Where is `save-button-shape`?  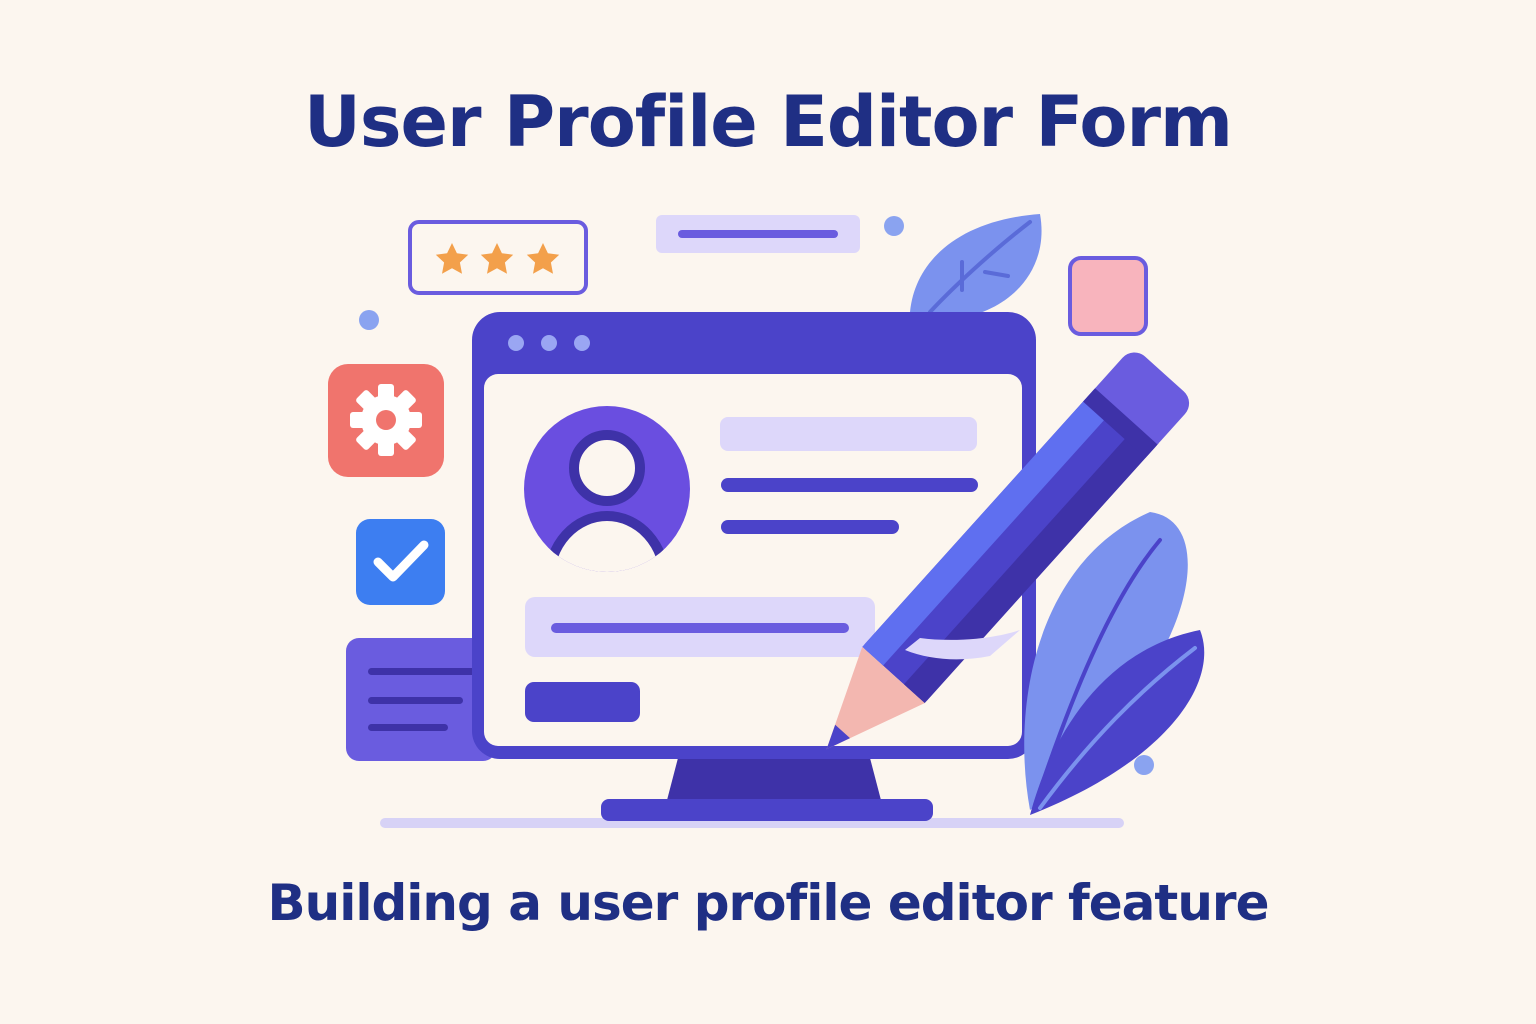 save-button-shape is located at coordinates (582, 702).